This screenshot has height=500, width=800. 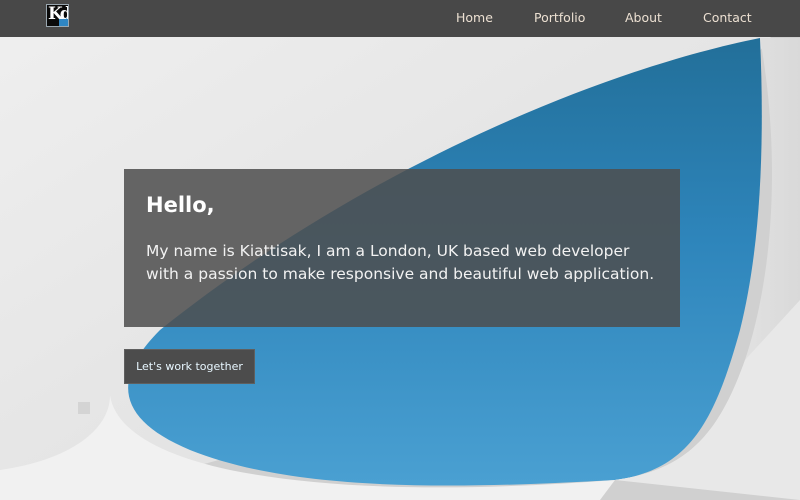 I want to click on intro-greeting: Hello,, so click(x=180, y=205).